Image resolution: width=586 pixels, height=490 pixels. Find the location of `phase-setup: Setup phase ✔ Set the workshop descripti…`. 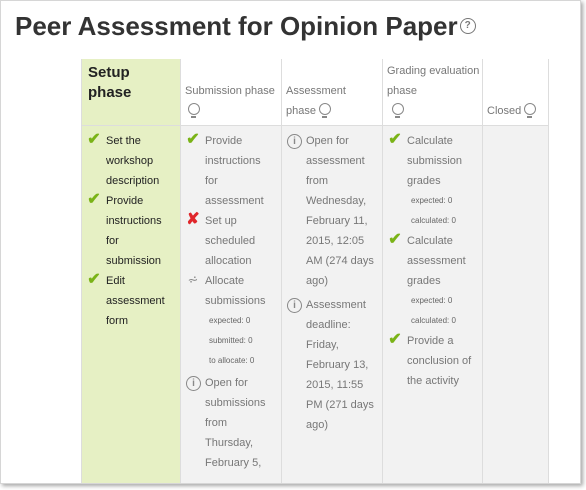

phase-setup: Setup phase ✔ Set the workshop descripti… is located at coordinates (131, 271).